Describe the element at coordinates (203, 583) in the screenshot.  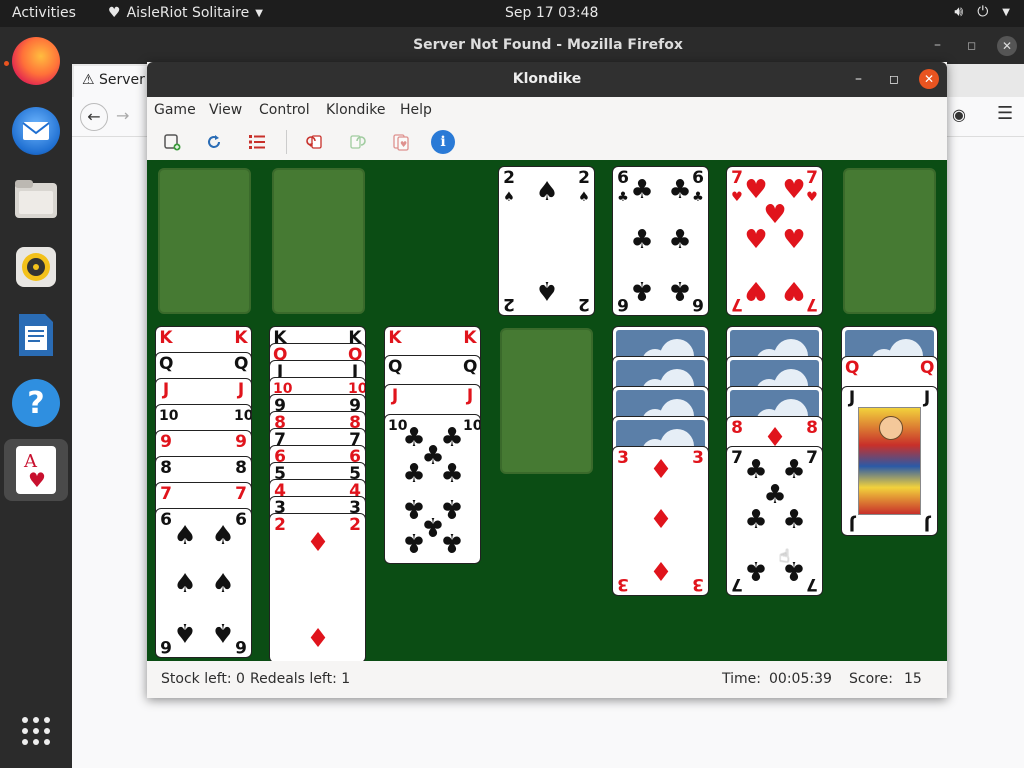
I see `tableau-card: 66 ♠ ♠ ♠ ♠ ♠ ♠ 66` at that location.